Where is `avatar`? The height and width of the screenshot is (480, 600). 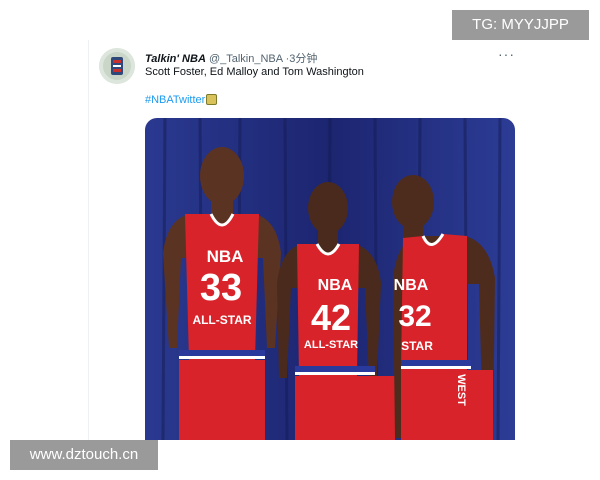 avatar is located at coordinates (117, 66).